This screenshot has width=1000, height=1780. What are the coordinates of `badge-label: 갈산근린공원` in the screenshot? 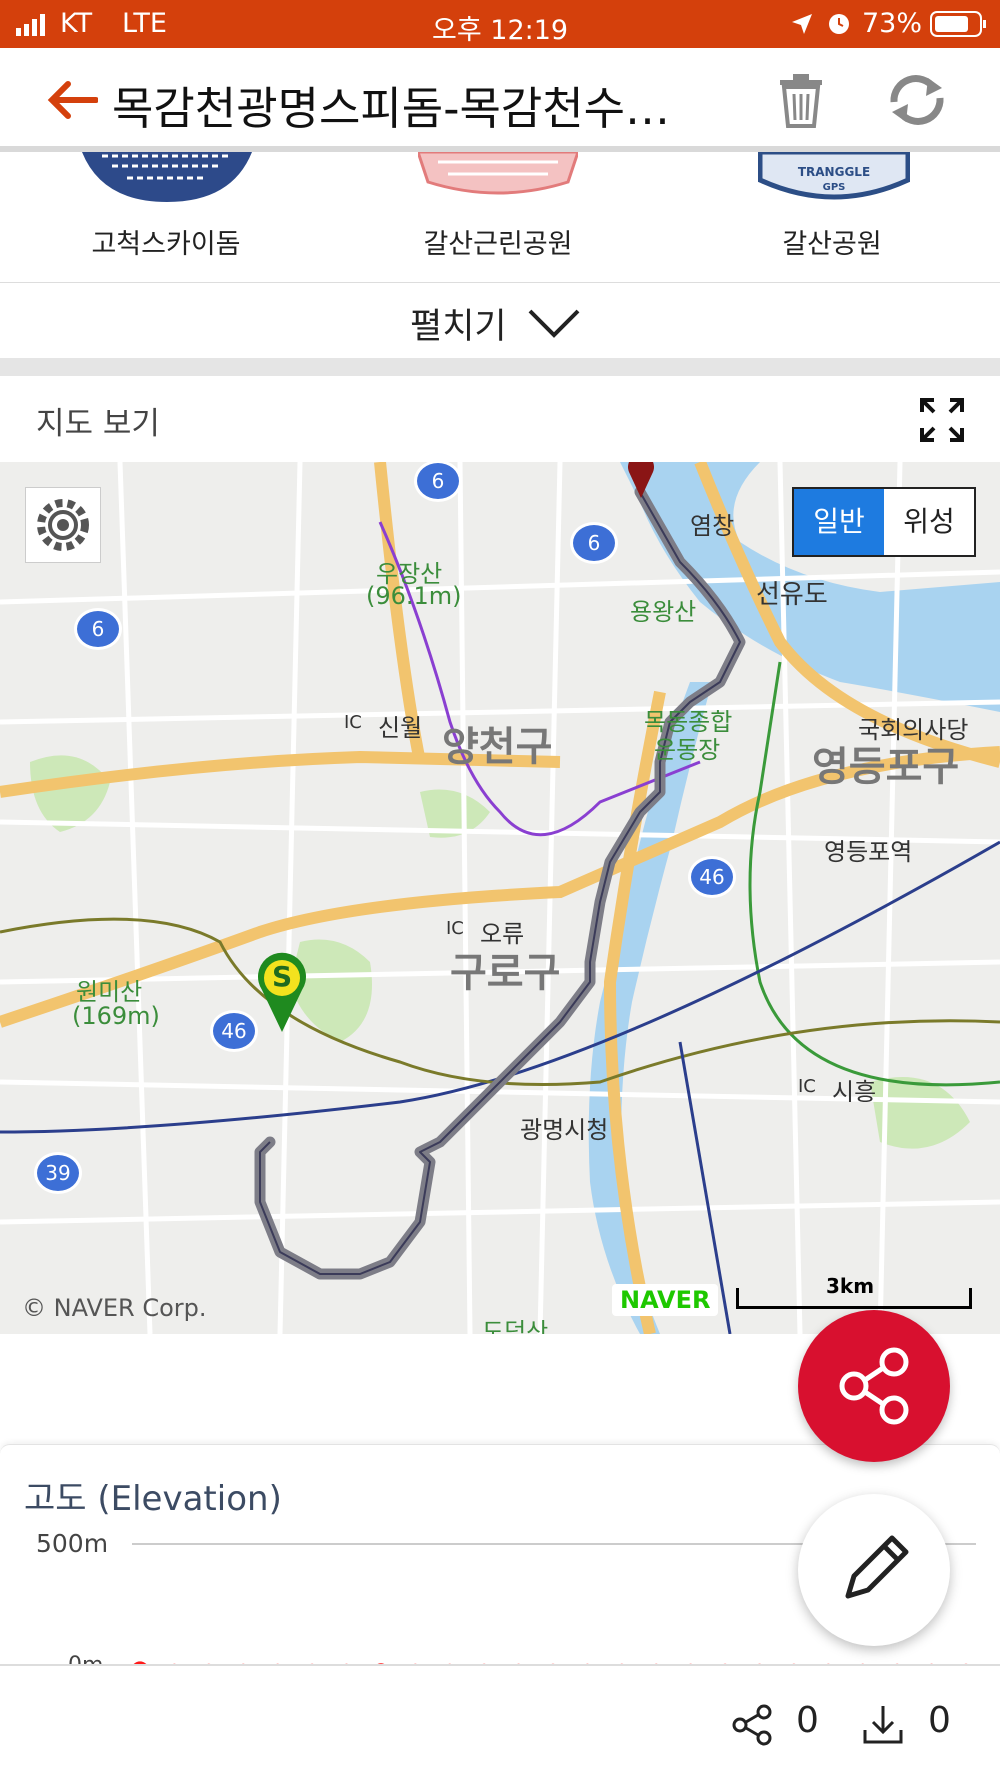 It's located at (498, 244).